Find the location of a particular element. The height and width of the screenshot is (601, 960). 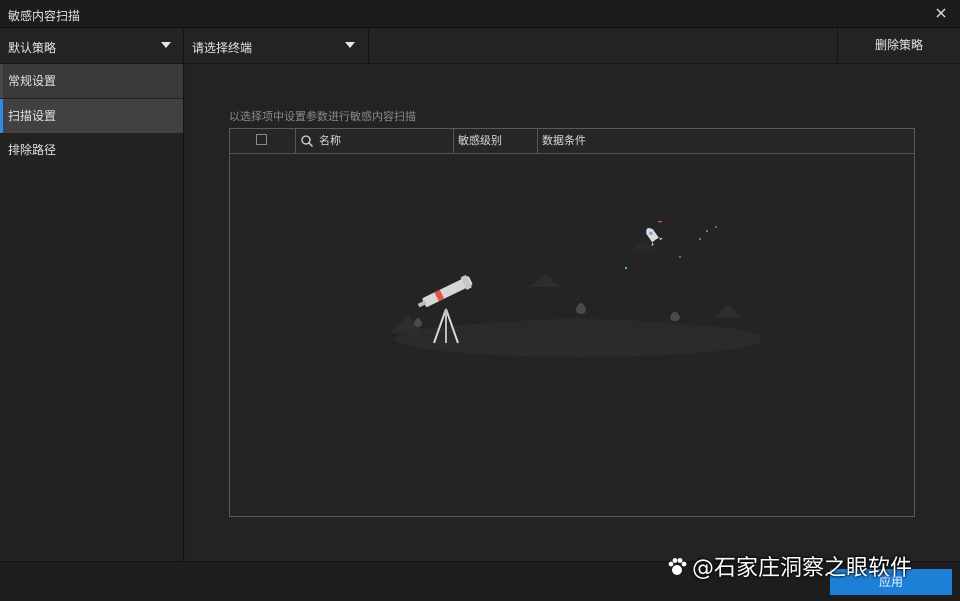

close-icon is located at coordinates (941, 13).